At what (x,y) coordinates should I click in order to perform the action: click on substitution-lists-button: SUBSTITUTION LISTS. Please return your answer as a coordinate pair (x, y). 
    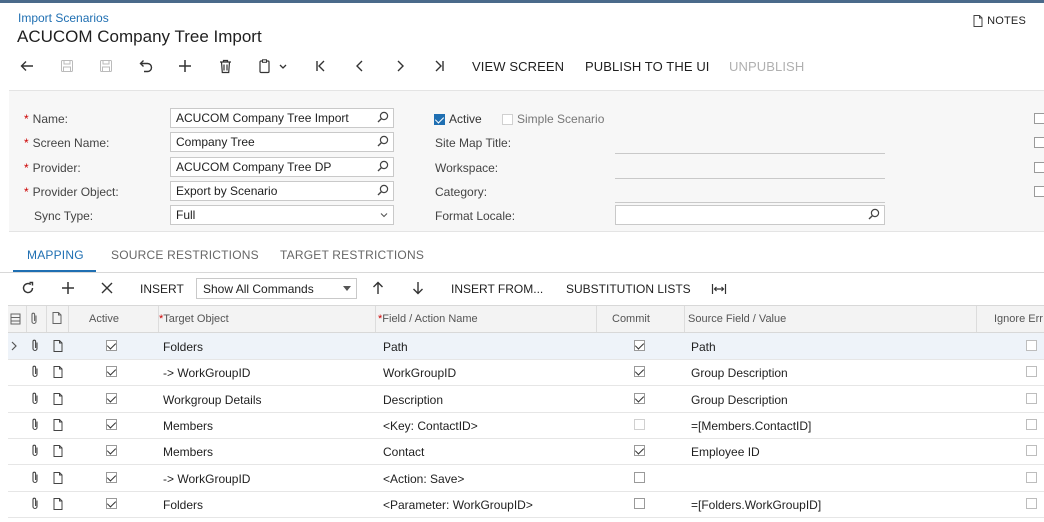
    Looking at the image, I should click on (628, 289).